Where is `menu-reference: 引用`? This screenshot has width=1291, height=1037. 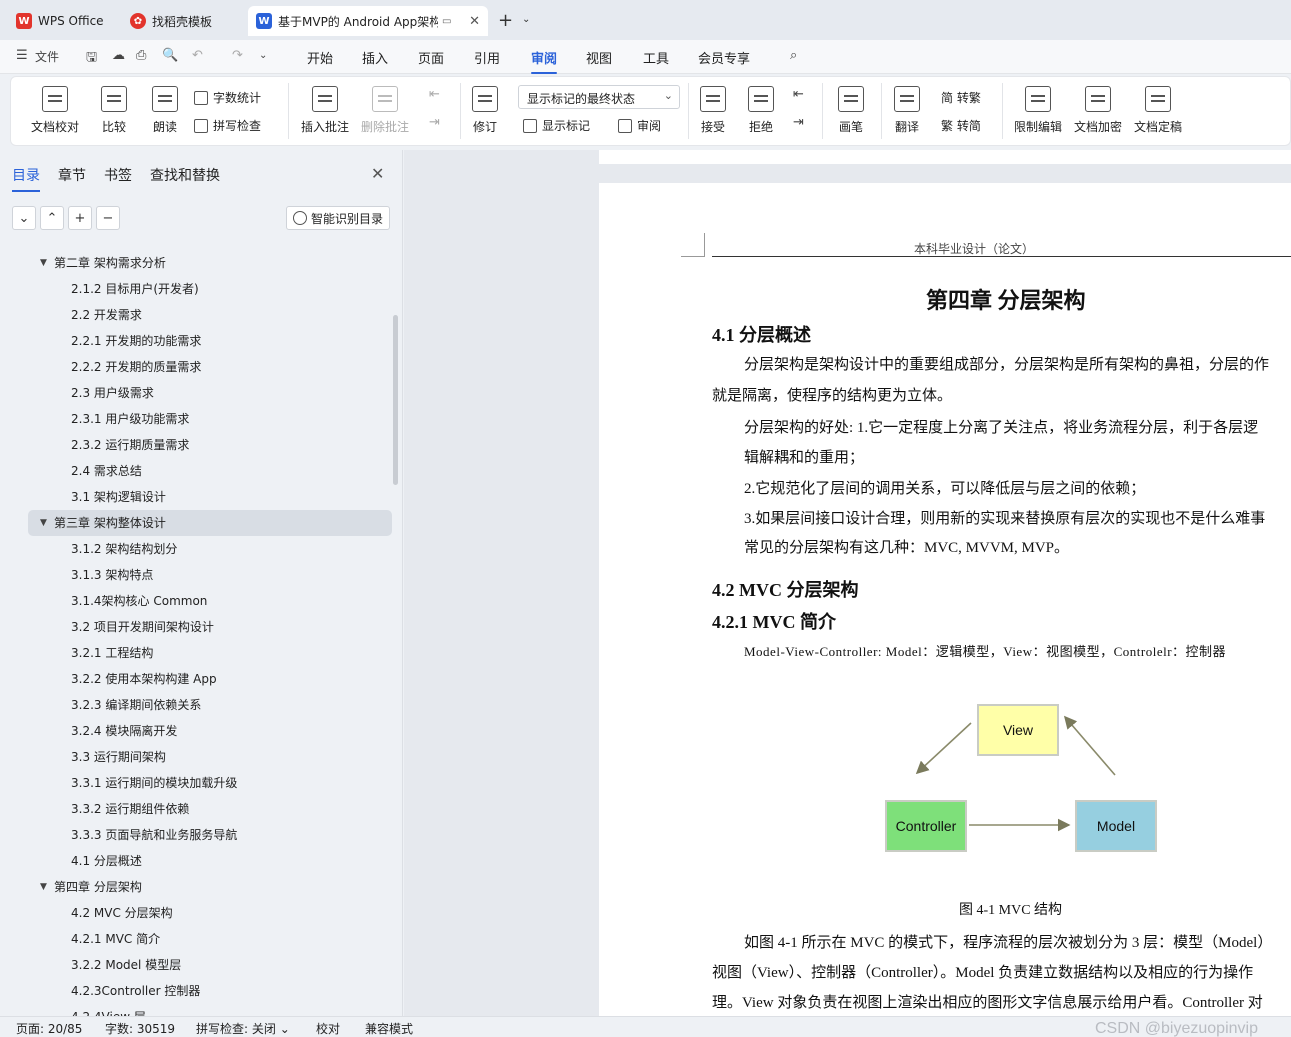 menu-reference: 引用 is located at coordinates (487, 57).